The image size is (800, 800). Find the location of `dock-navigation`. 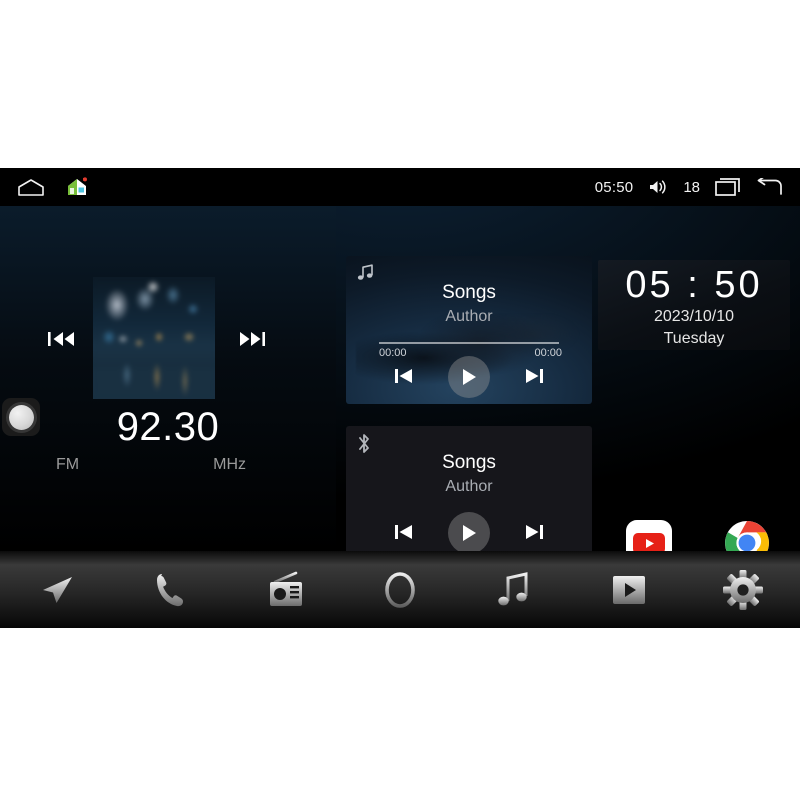

dock-navigation is located at coordinates (57, 589).